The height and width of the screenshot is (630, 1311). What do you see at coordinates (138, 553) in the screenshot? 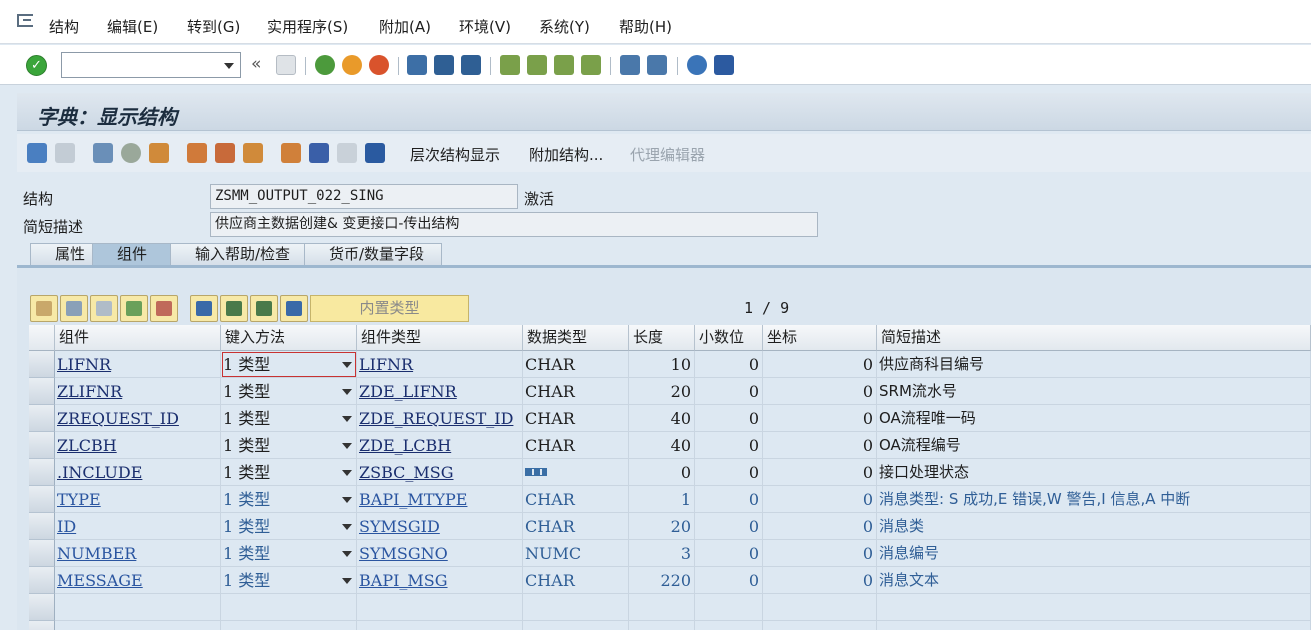
I see `cell-component: NUMBER` at bounding box center [138, 553].